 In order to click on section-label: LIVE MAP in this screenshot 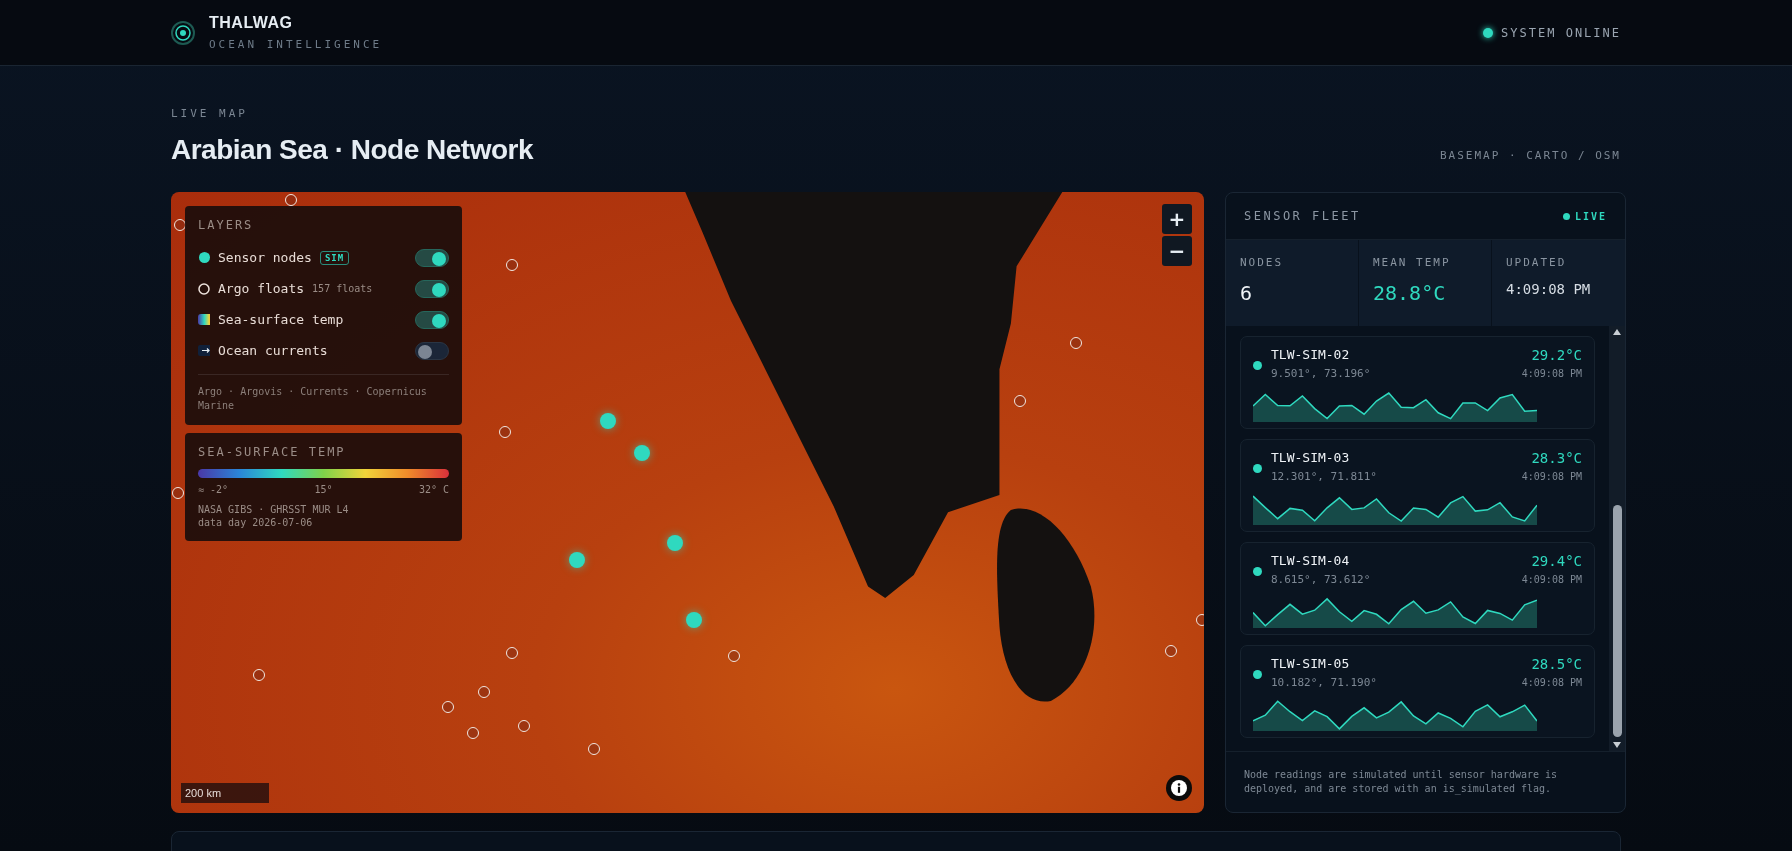, I will do `click(210, 113)`.